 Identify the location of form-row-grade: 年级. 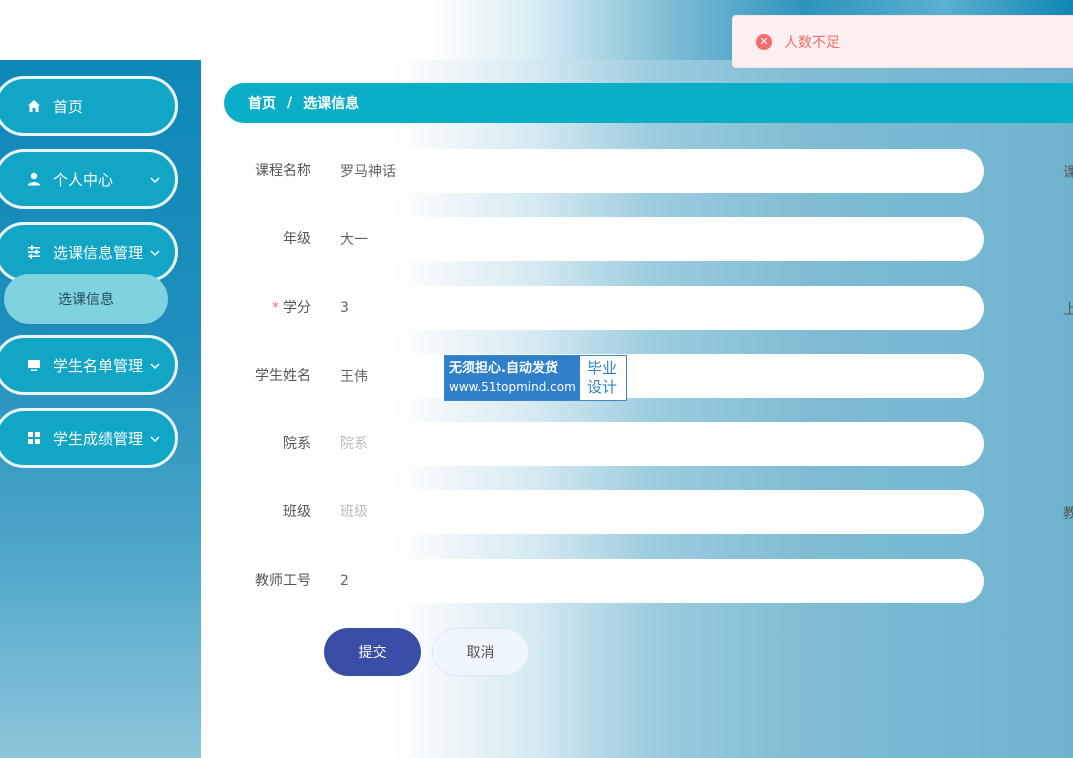
(604, 239).